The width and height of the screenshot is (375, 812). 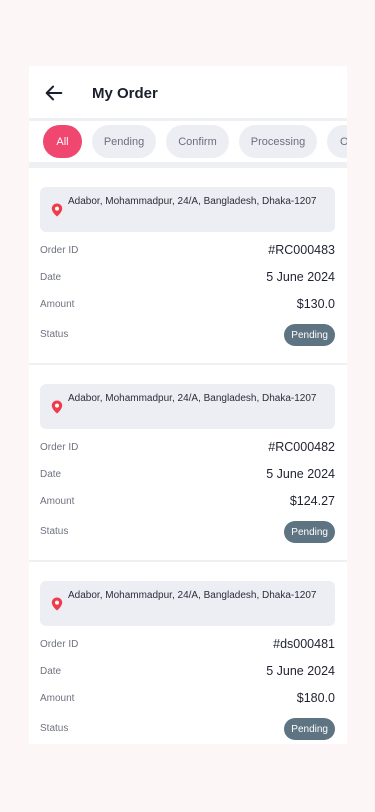 What do you see at coordinates (304, 644) in the screenshot?
I see `order-id-value: #ds000481` at bounding box center [304, 644].